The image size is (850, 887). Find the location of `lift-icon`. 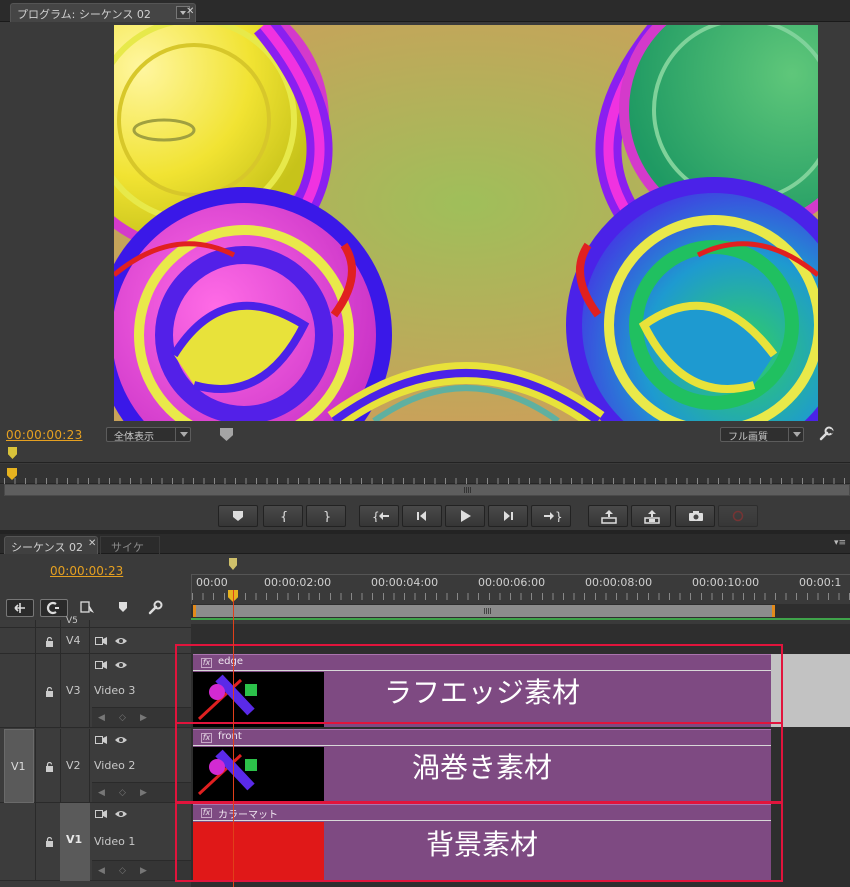

lift-icon is located at coordinates (609, 517).